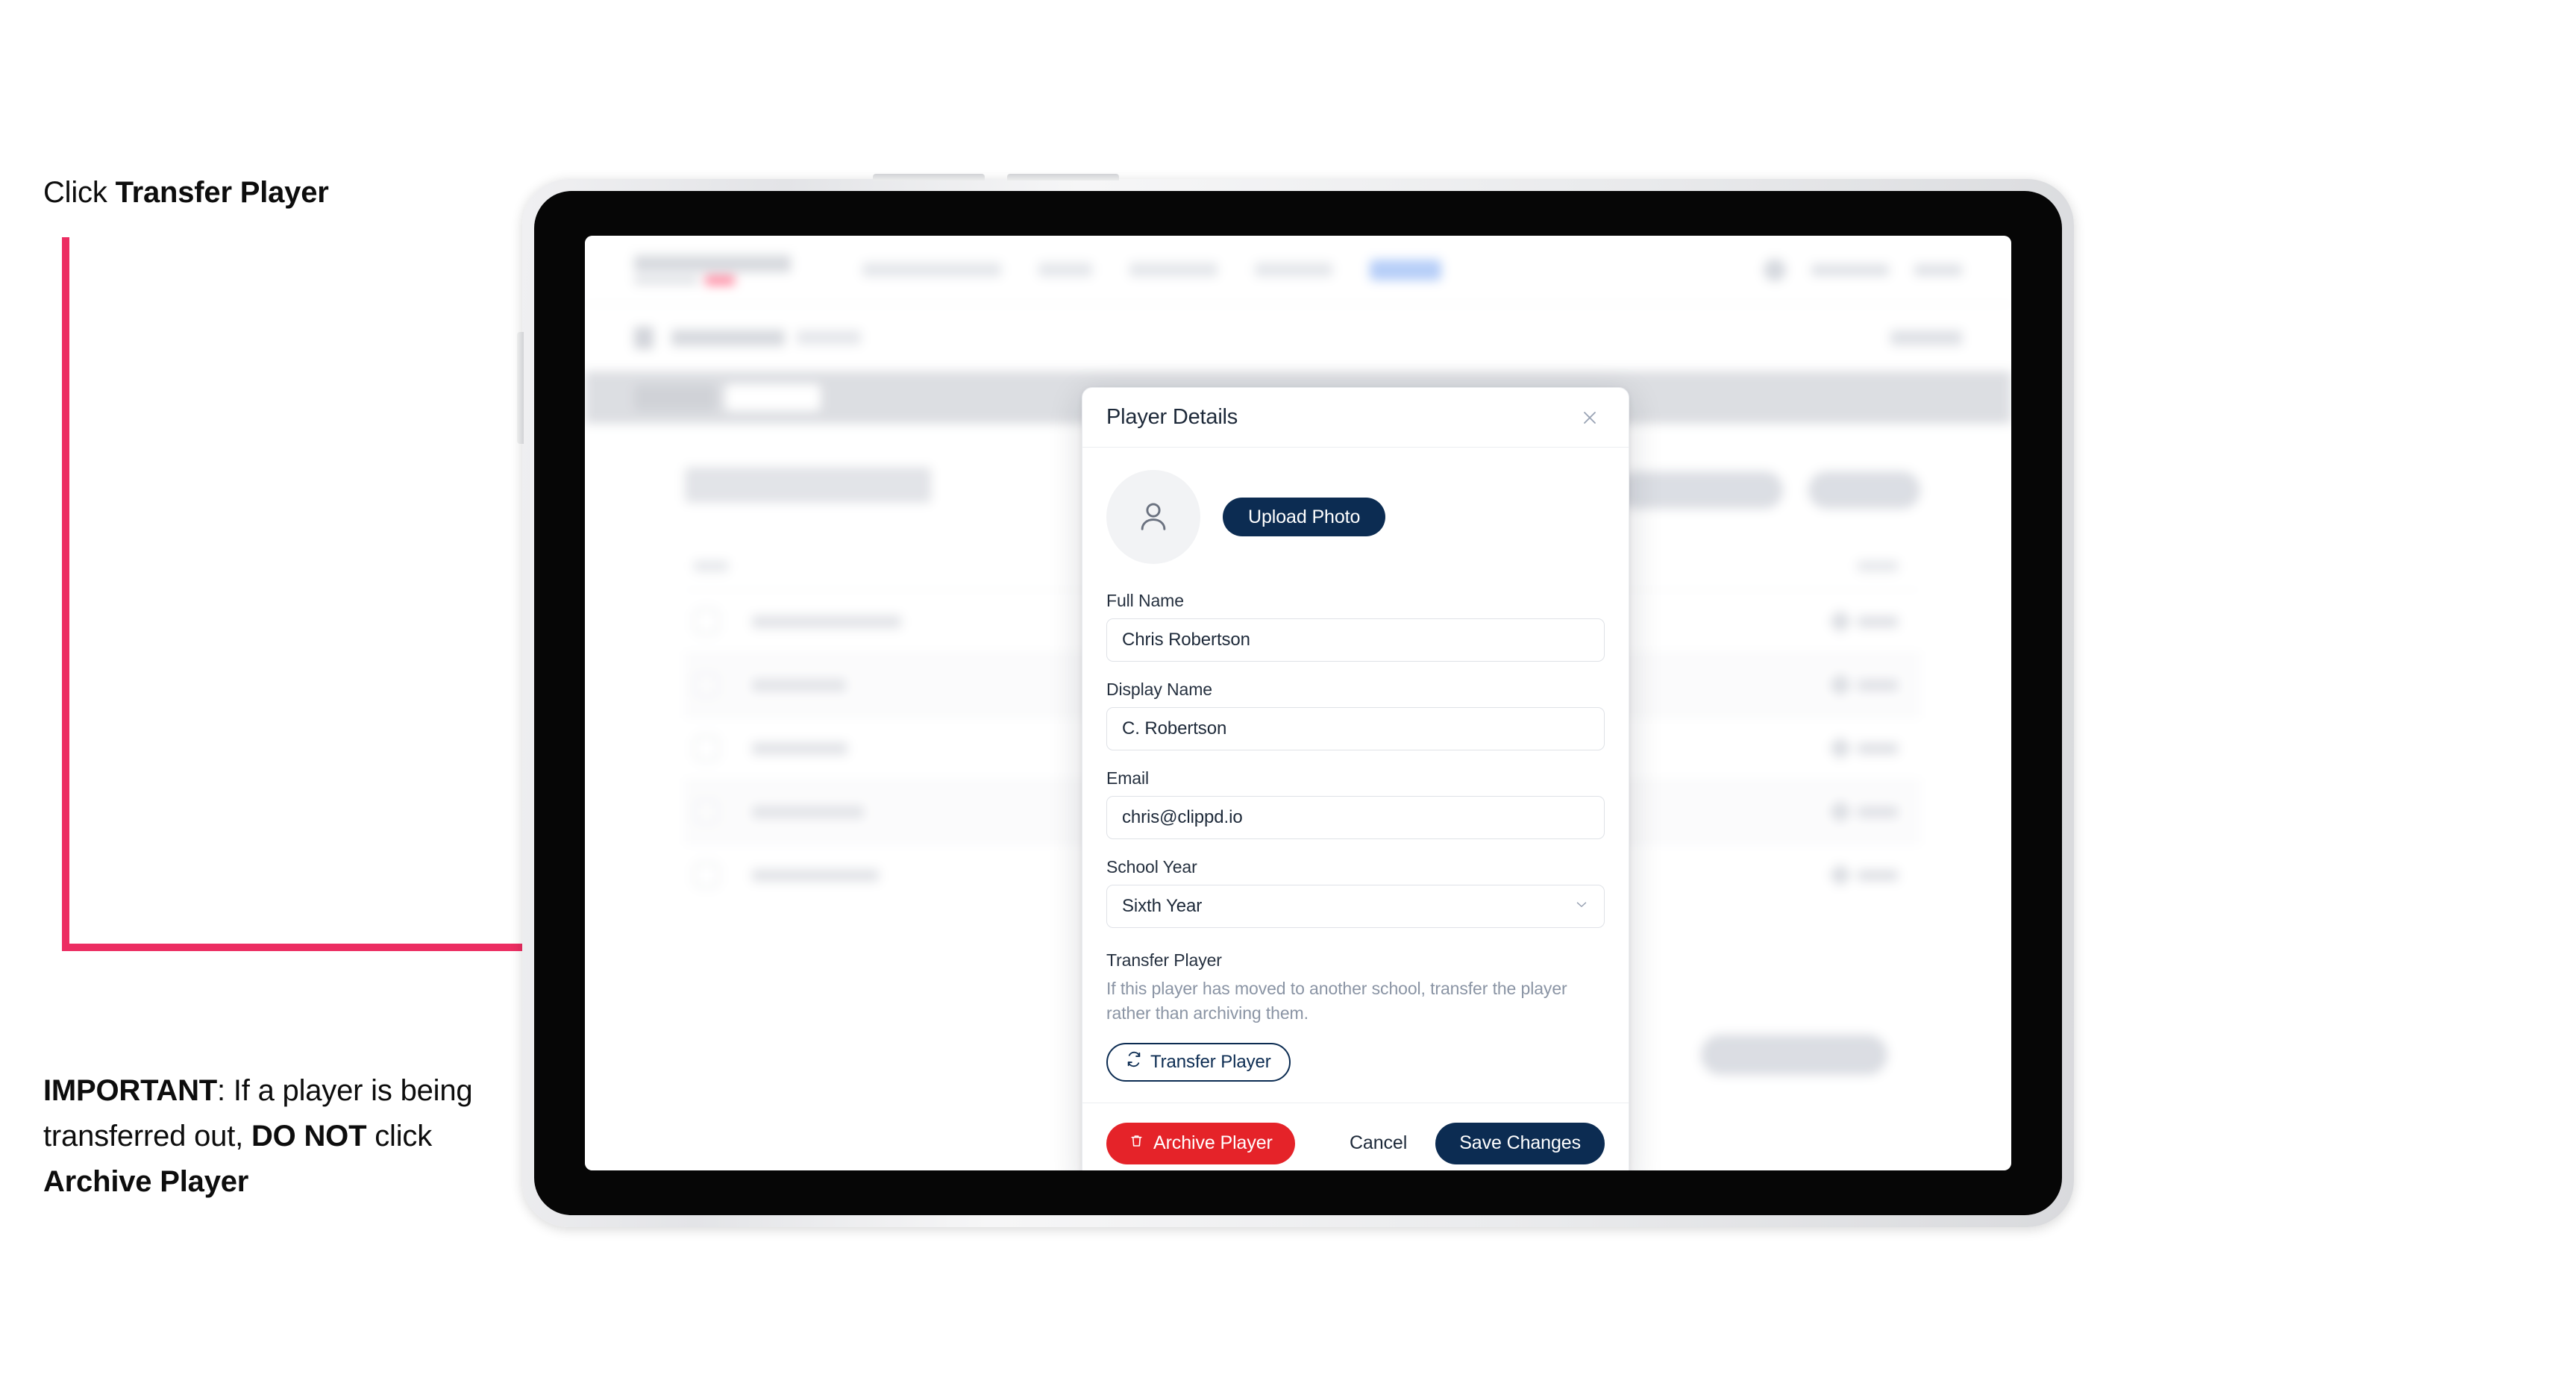 The image size is (2576, 1386). I want to click on annotation-click-transfer: Click Transfer Player, so click(186, 192).